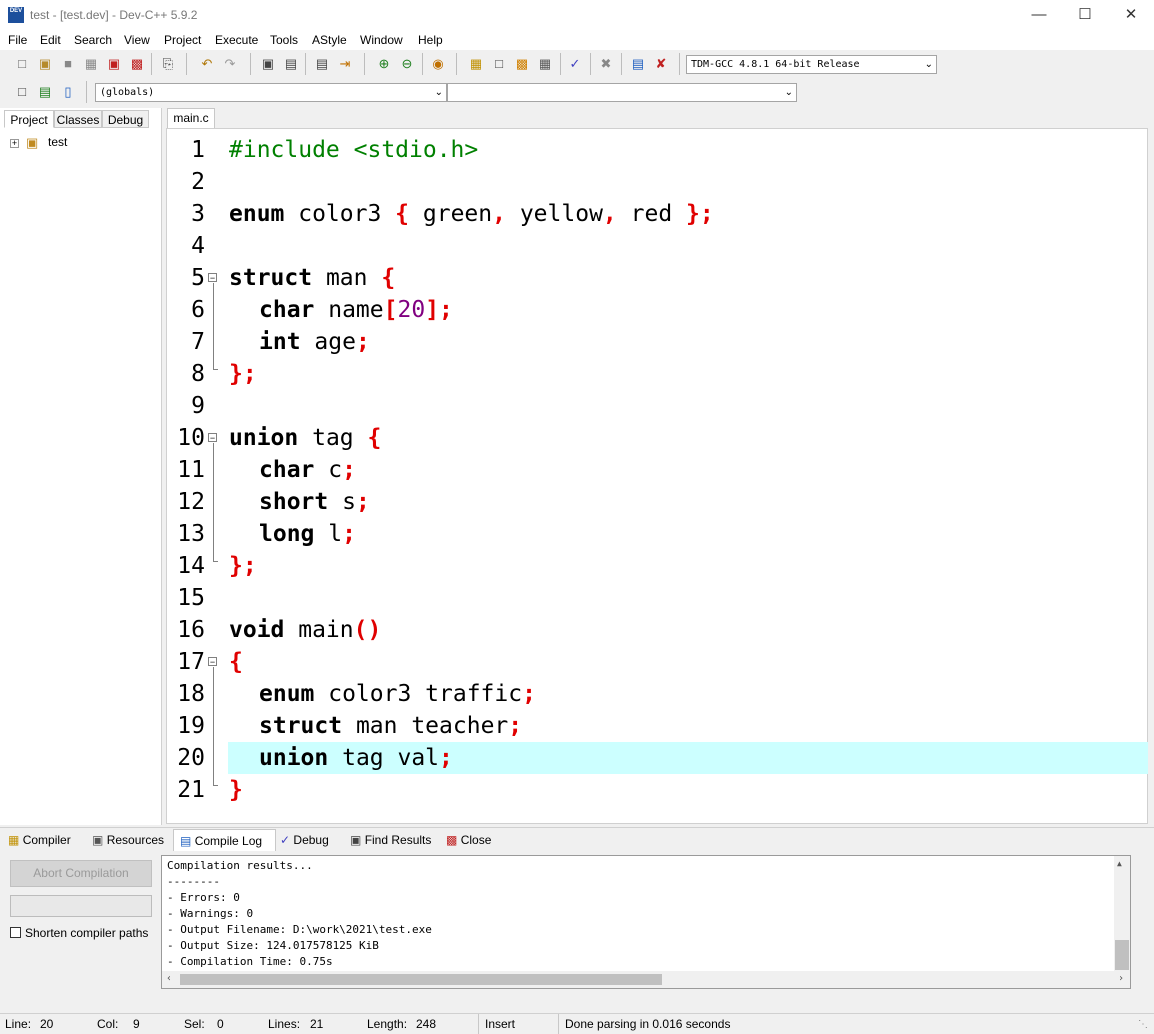 The width and height of the screenshot is (1154, 1034). Describe the element at coordinates (191, 598) in the screenshot. I see `line-number: 15` at that location.